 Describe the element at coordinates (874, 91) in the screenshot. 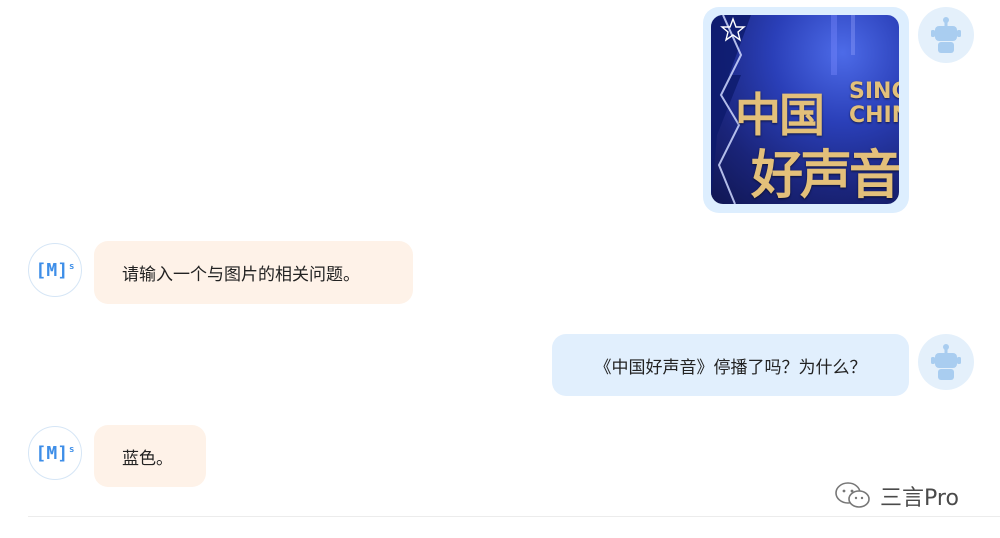

I see `poster-en-line1: SING` at that location.